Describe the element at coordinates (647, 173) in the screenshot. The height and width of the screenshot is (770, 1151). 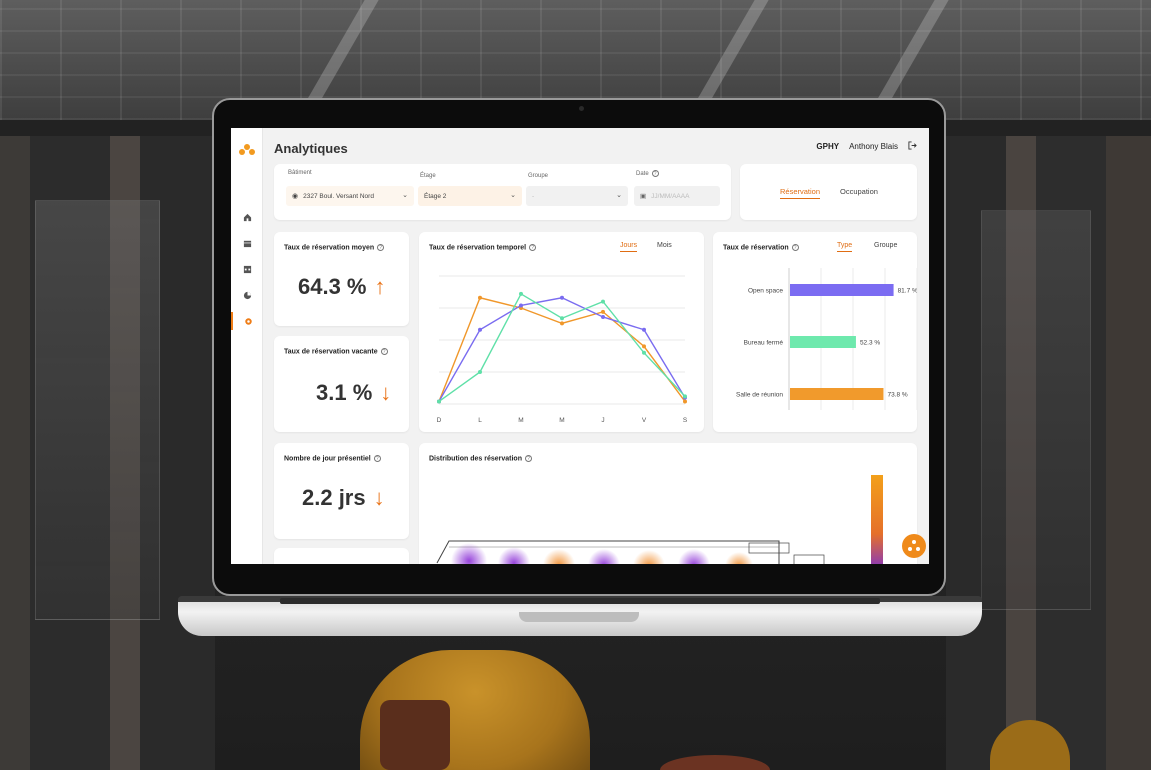
I see `date-label: Date?` at that location.